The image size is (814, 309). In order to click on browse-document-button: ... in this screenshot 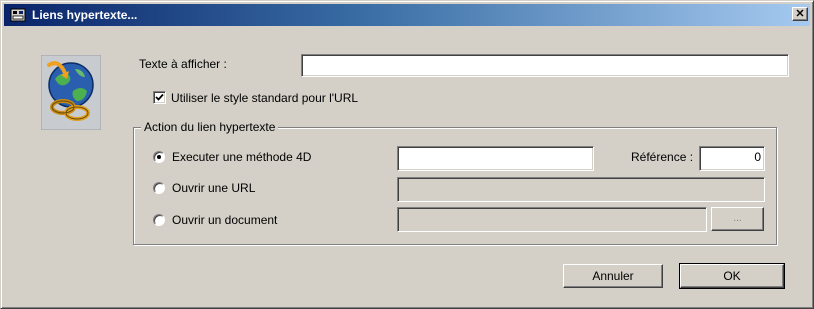, I will do `click(737, 219)`.